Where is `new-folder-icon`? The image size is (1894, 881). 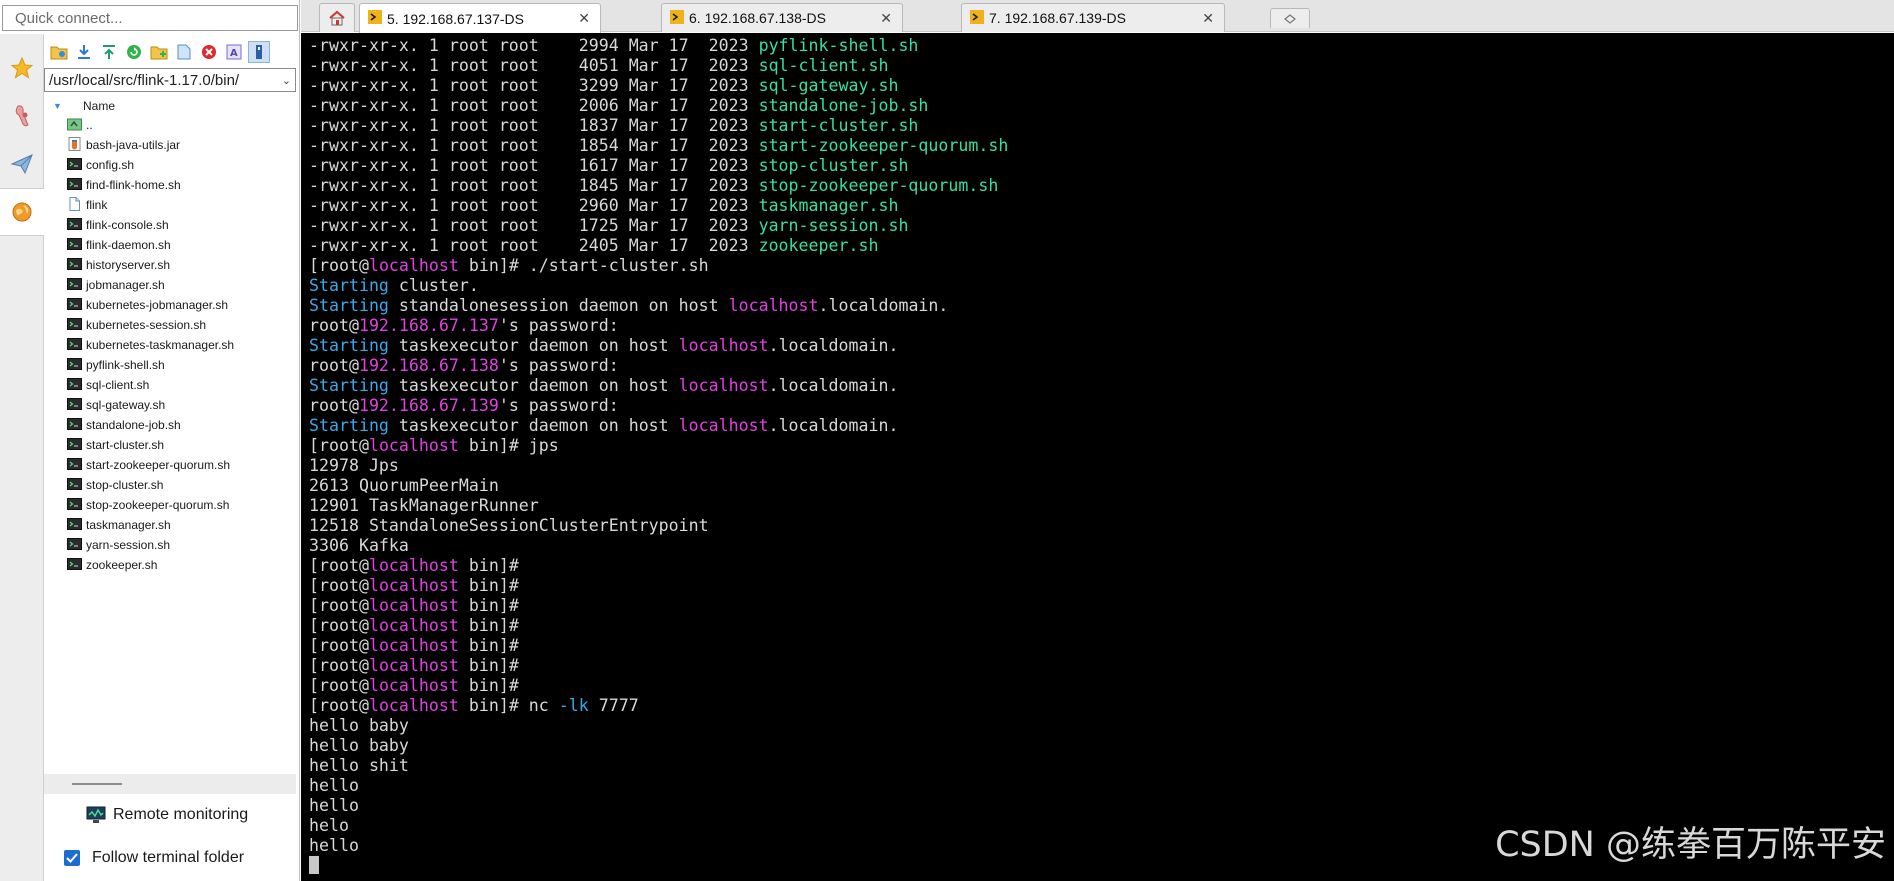
new-folder-icon is located at coordinates (159, 52).